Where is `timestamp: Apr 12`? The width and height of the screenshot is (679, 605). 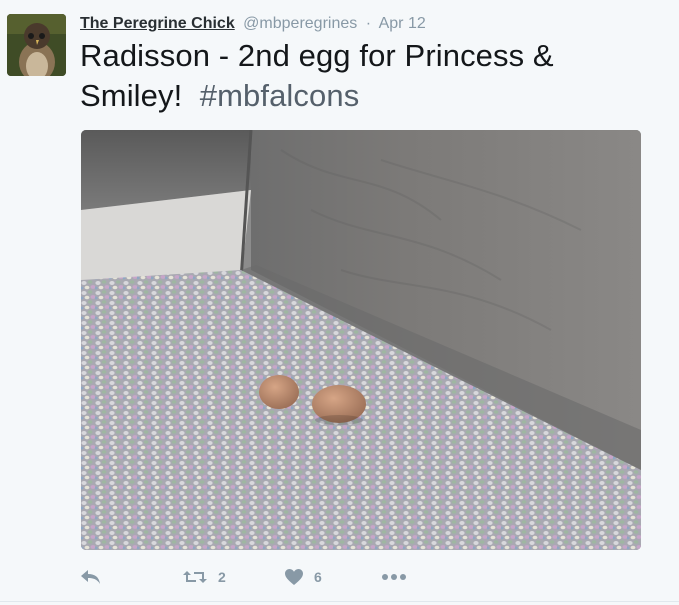 timestamp: Apr 12 is located at coordinates (402, 23).